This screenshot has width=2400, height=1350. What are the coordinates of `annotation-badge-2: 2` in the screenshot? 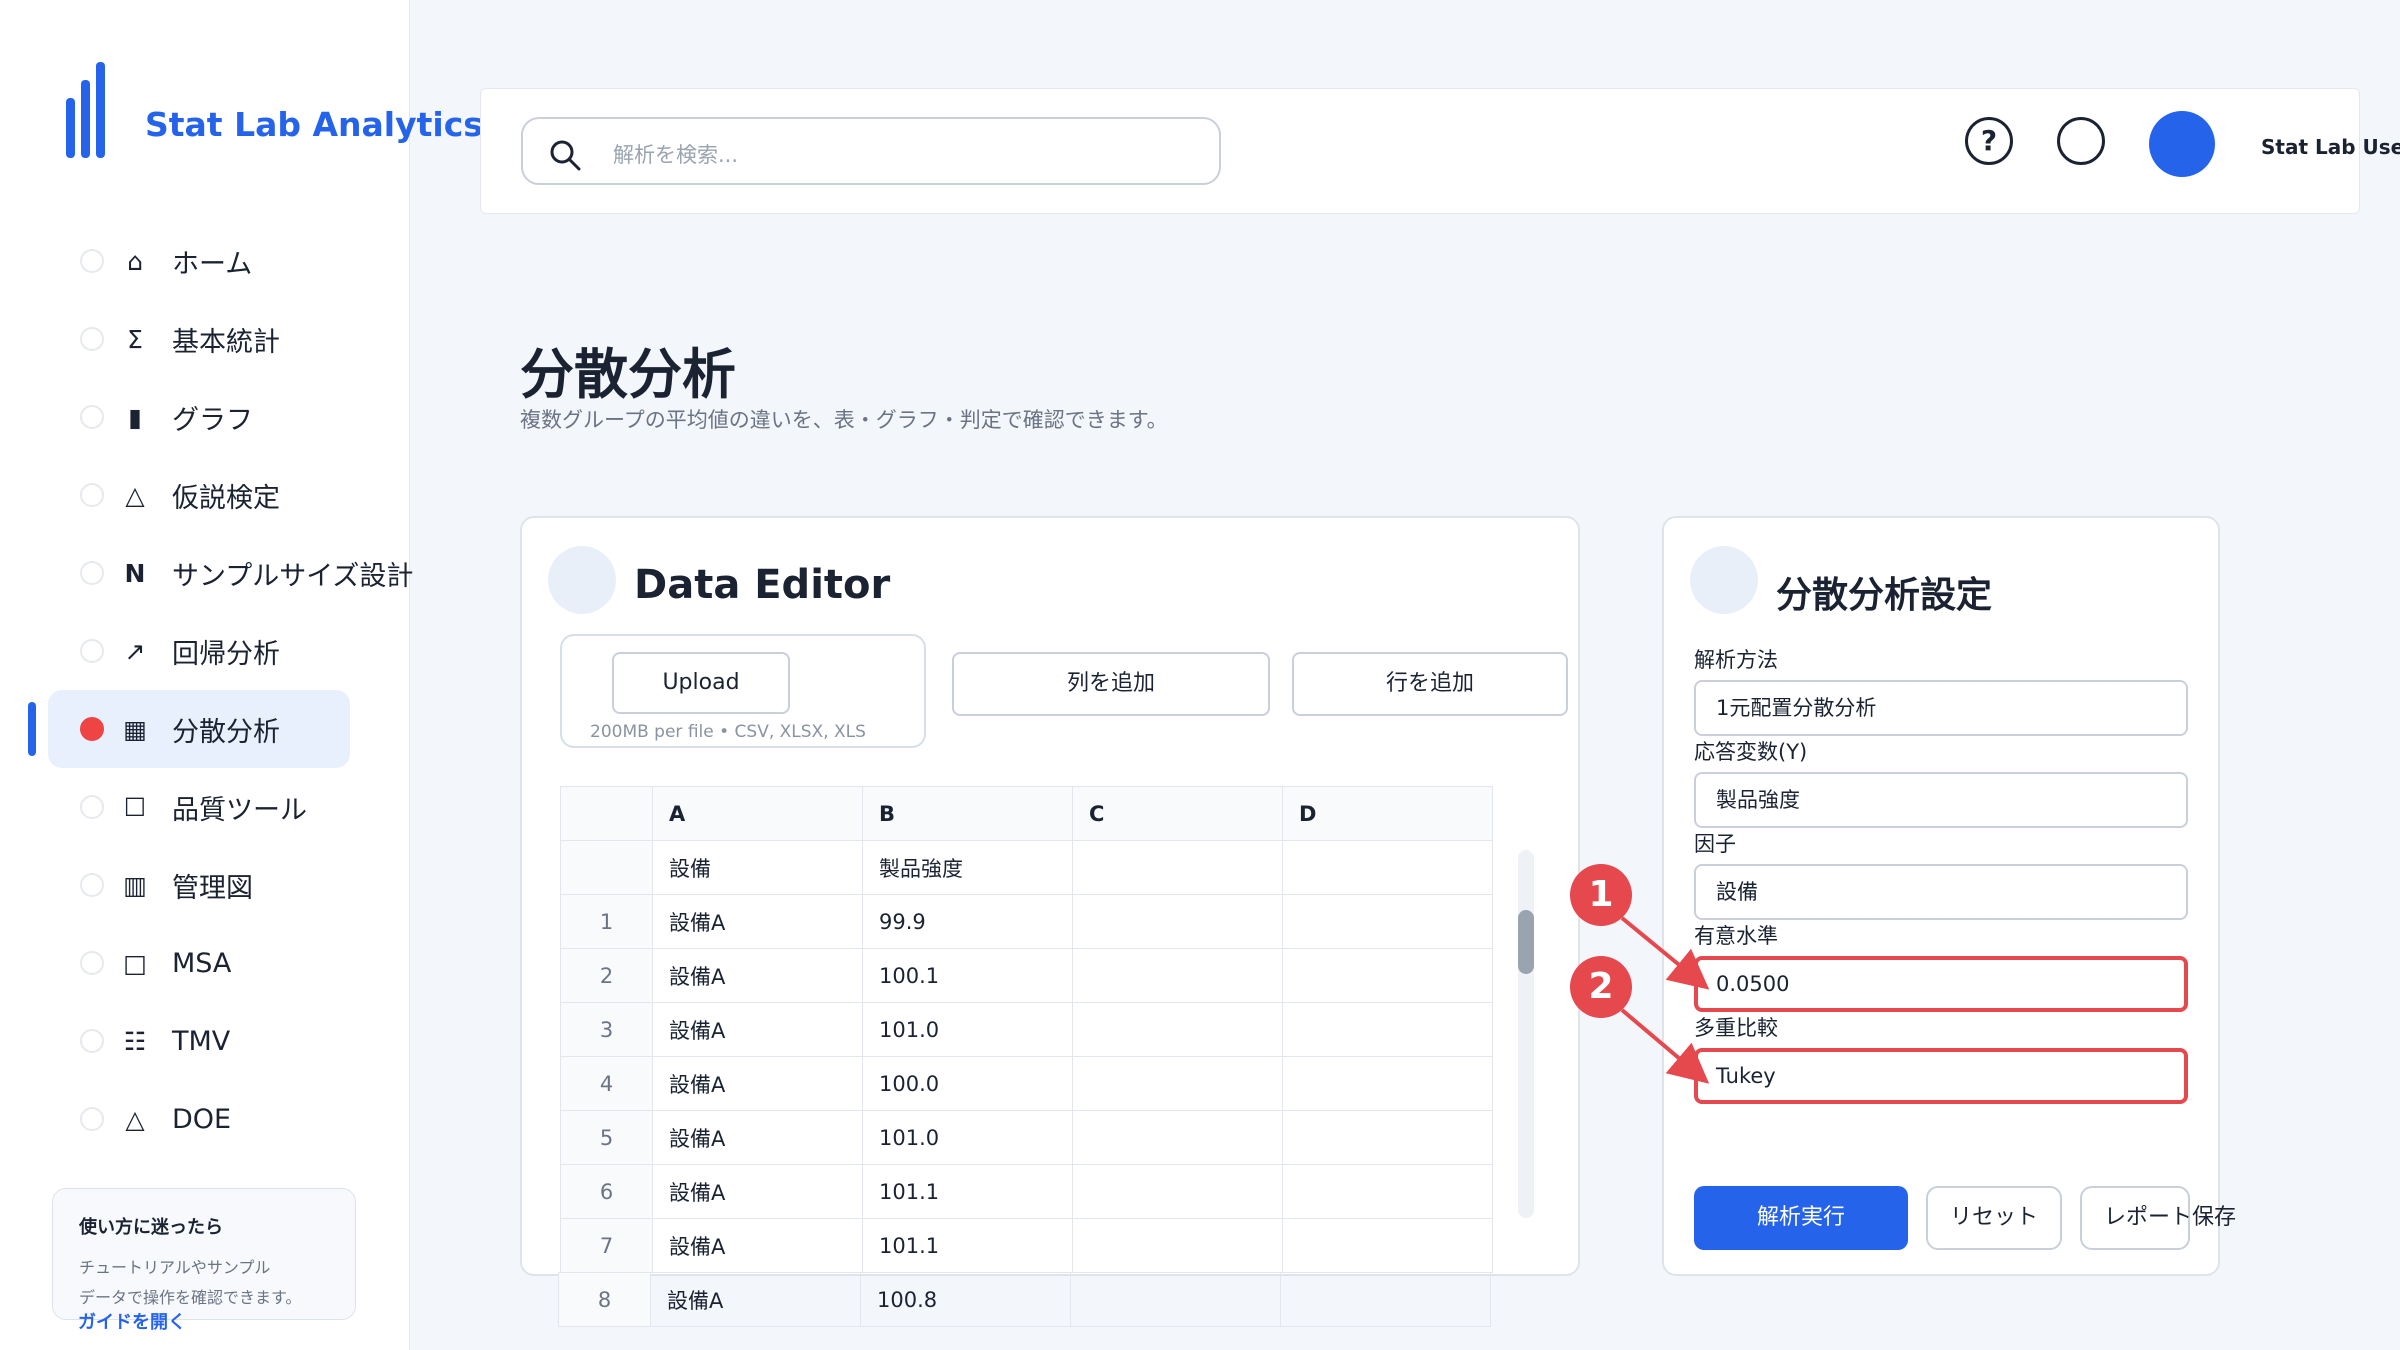 It's located at (1601, 987).